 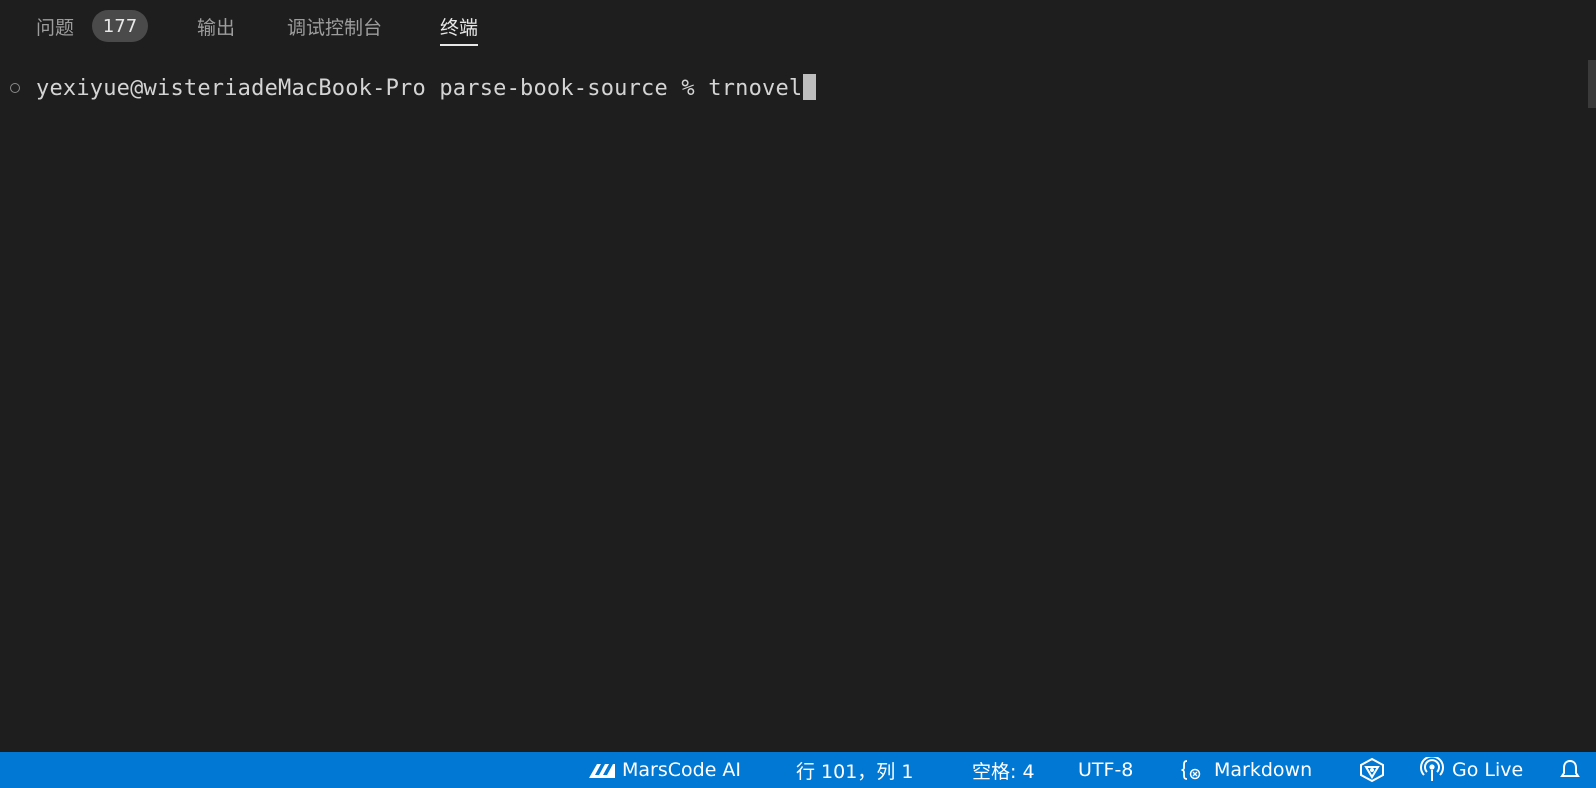 I want to click on notifications-item, so click(x=1570, y=770).